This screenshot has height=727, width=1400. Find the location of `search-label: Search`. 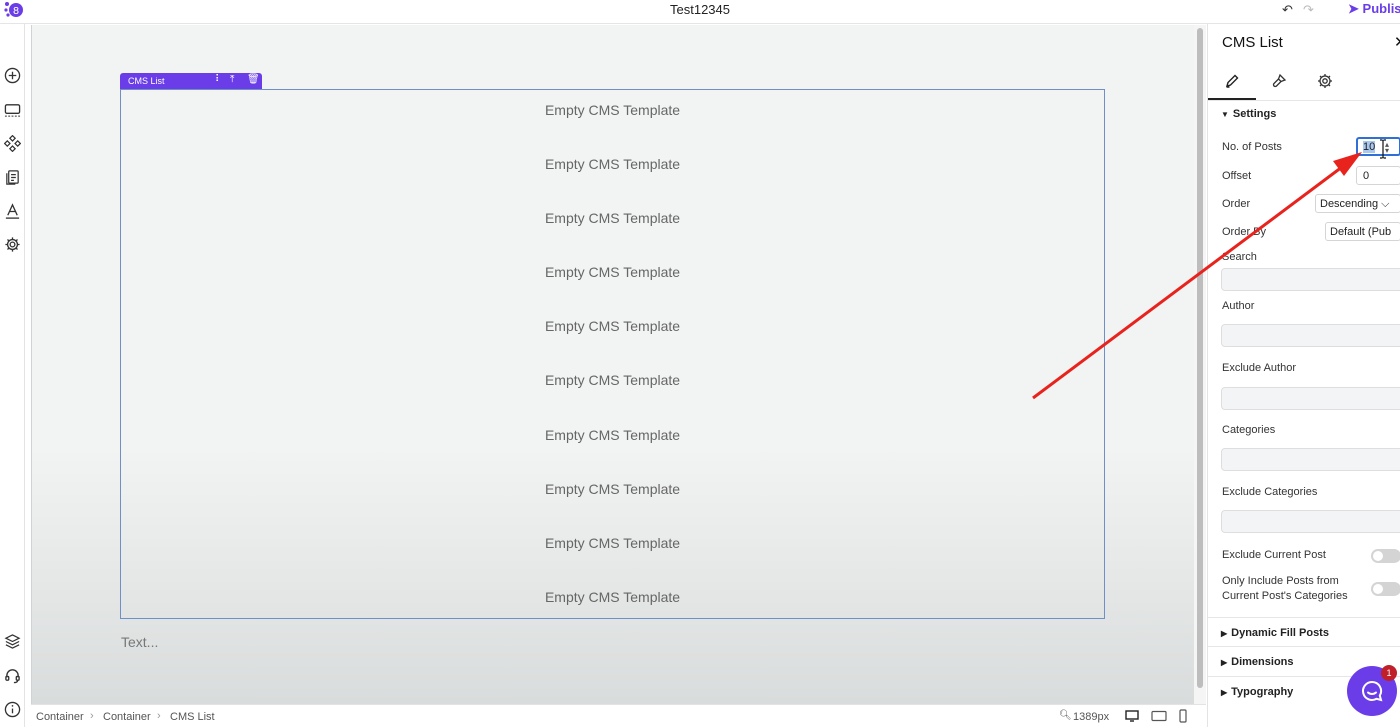

search-label: Search is located at coordinates (1239, 257).